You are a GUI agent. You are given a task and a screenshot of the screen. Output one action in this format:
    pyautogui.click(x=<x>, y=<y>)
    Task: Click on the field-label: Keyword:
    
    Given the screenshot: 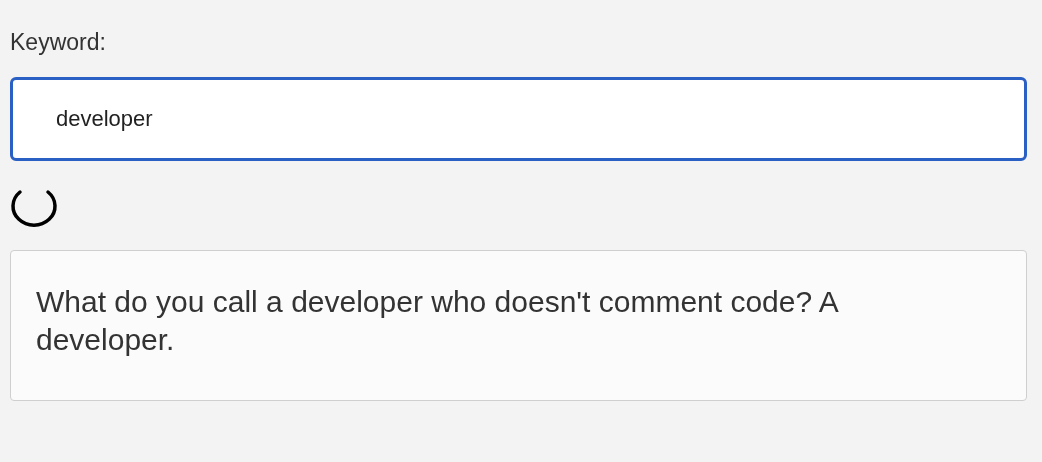 What is the action you would take?
    pyautogui.click(x=58, y=42)
    